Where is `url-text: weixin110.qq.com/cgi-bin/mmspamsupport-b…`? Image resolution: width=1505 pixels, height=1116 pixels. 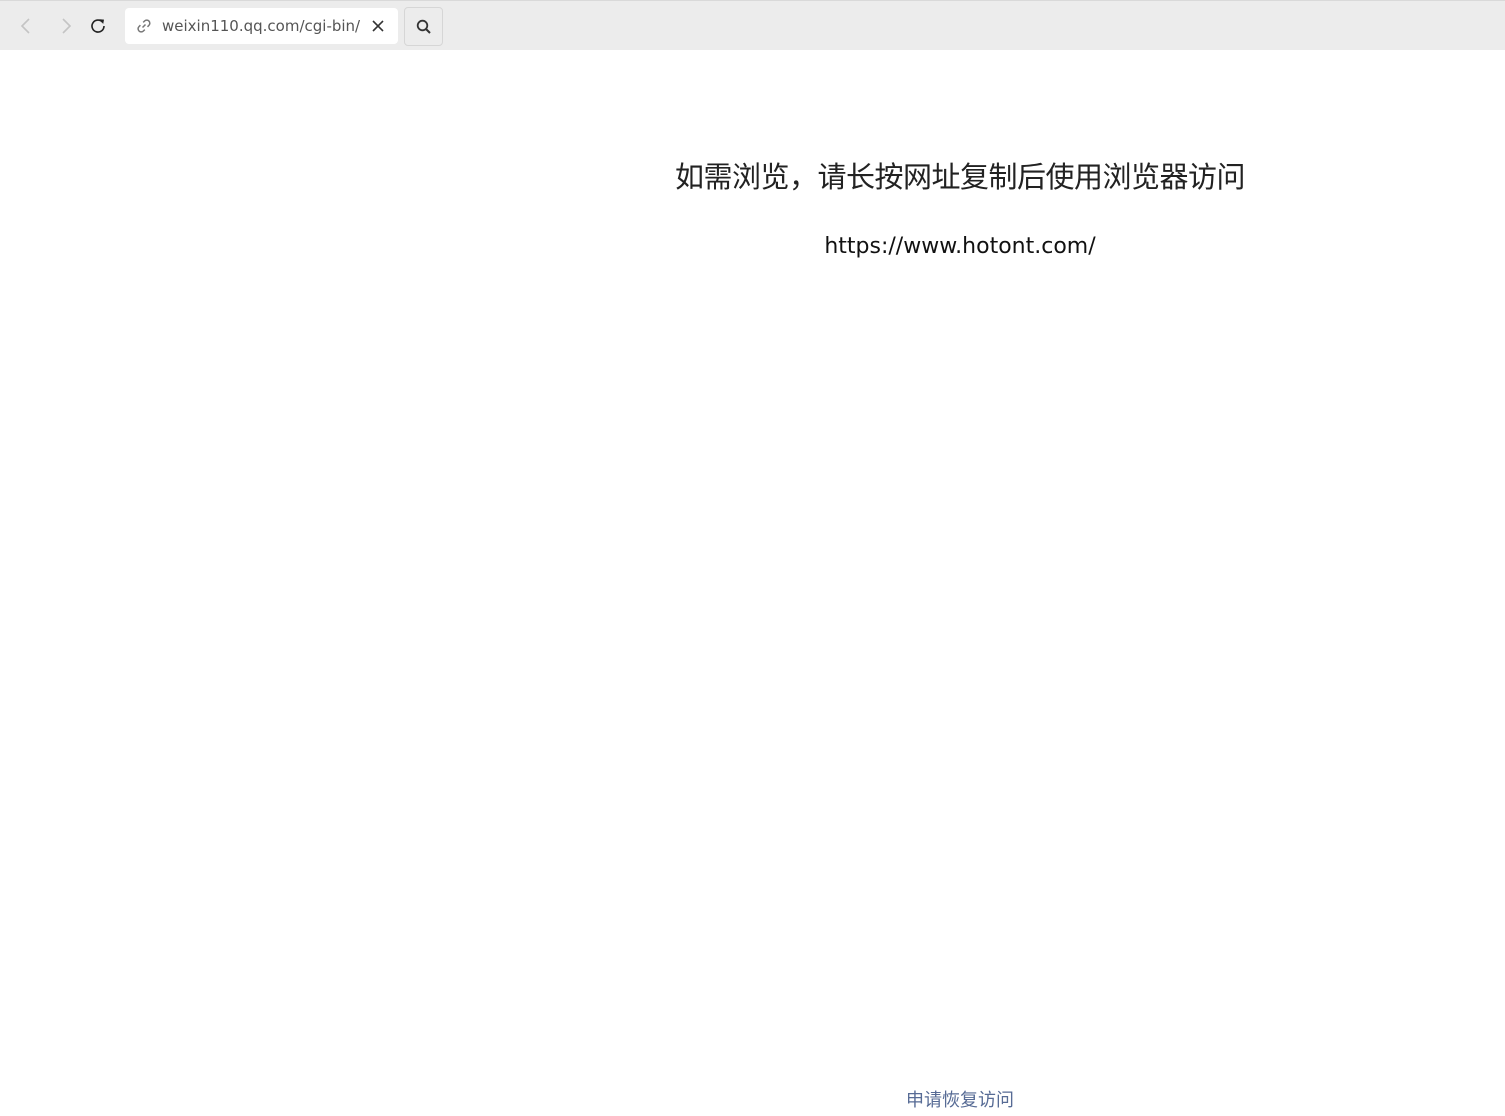
url-text: weixin110.qq.com/cgi-bin/mmspamsupport-b… is located at coordinates (261, 26).